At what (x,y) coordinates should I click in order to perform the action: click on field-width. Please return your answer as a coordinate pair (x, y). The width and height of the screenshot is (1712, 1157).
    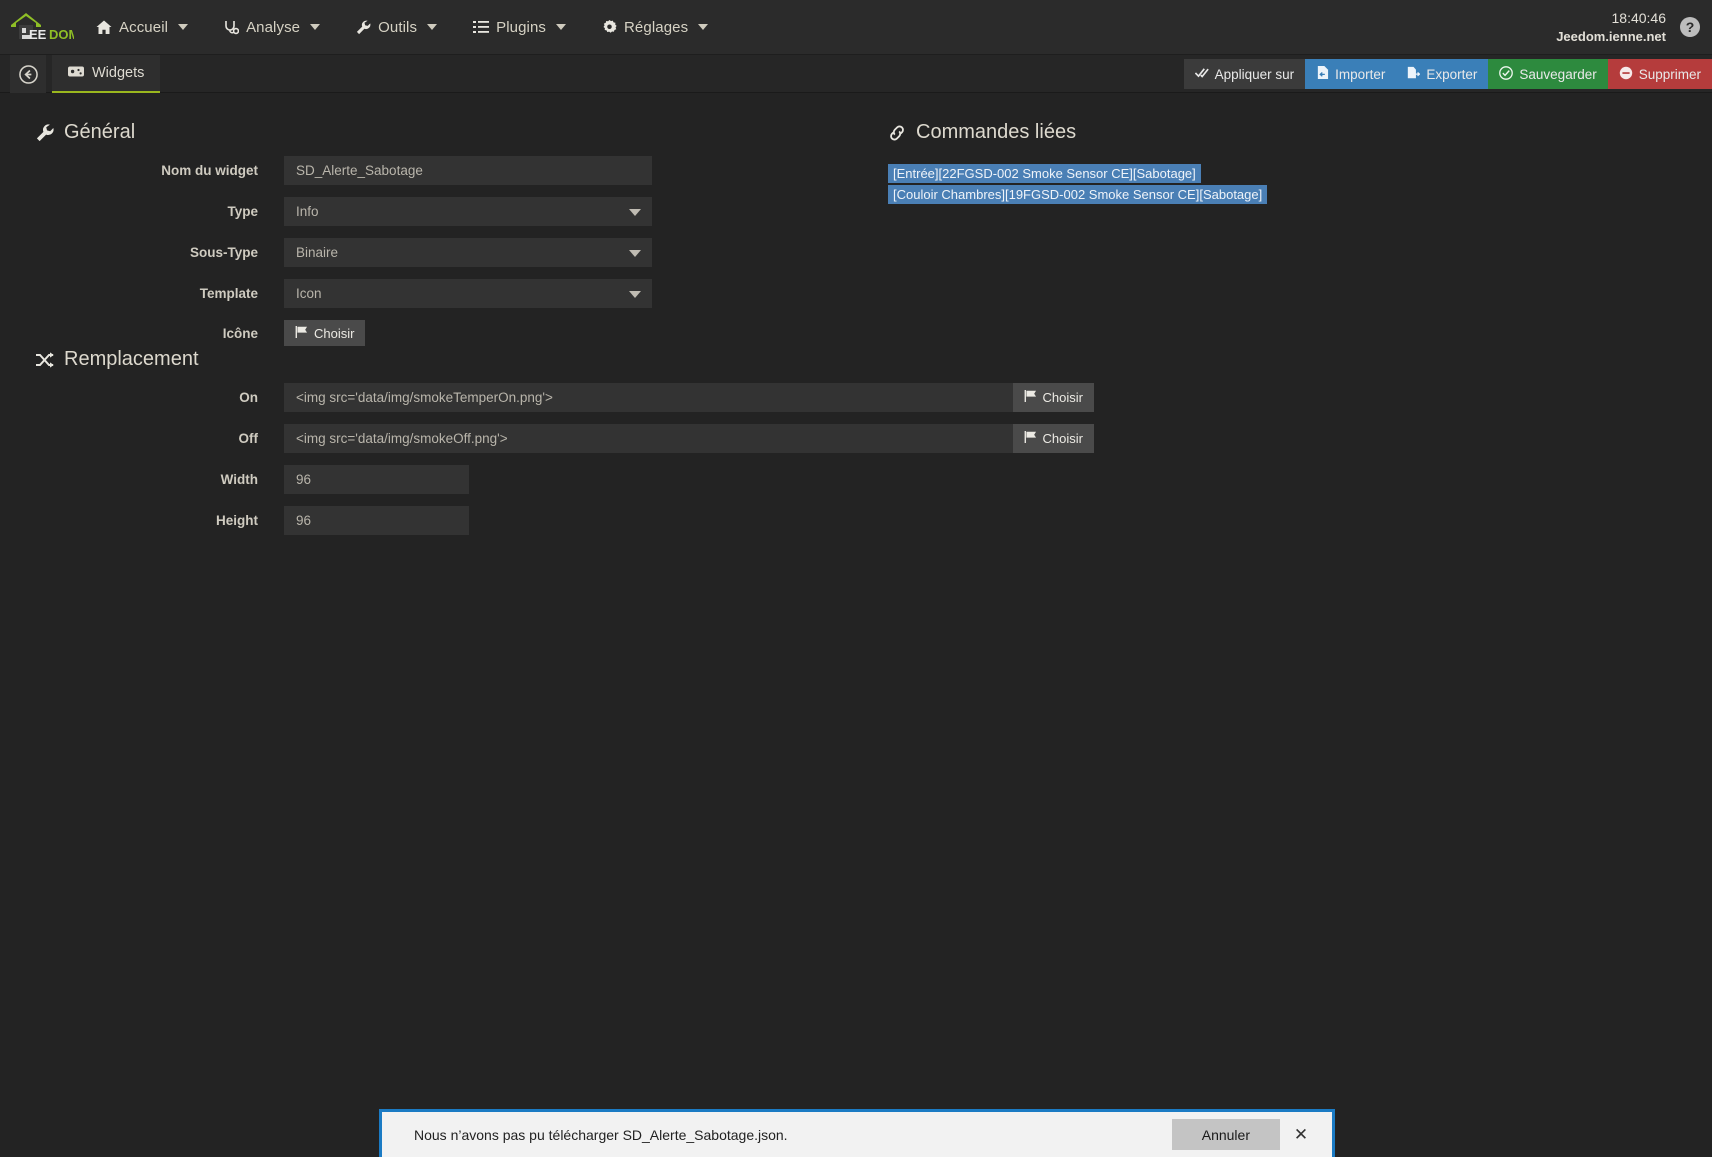
    Looking at the image, I should click on (700, 479).